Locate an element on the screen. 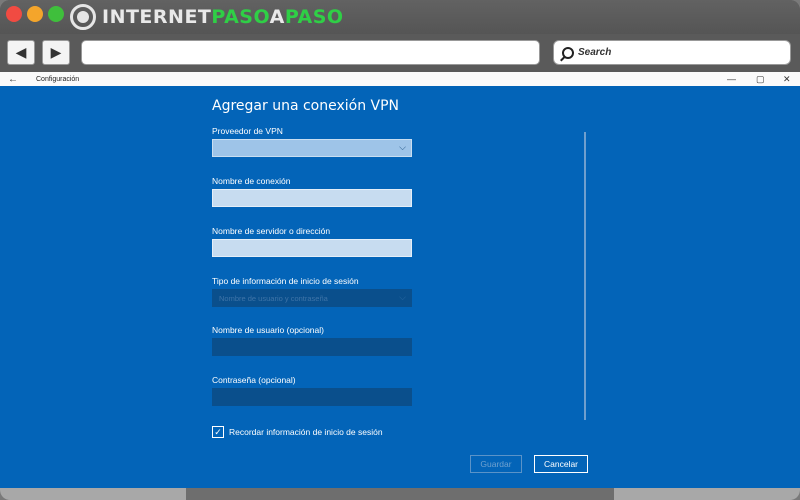 The image size is (800, 500). close-icon: ✕ is located at coordinates (787, 79).